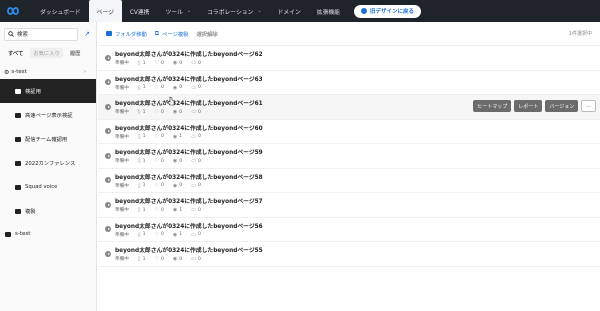 This screenshot has width=600, height=311. Describe the element at coordinates (48, 72) in the screenshot. I see `tree-root: ⚙ s-test ›` at that location.